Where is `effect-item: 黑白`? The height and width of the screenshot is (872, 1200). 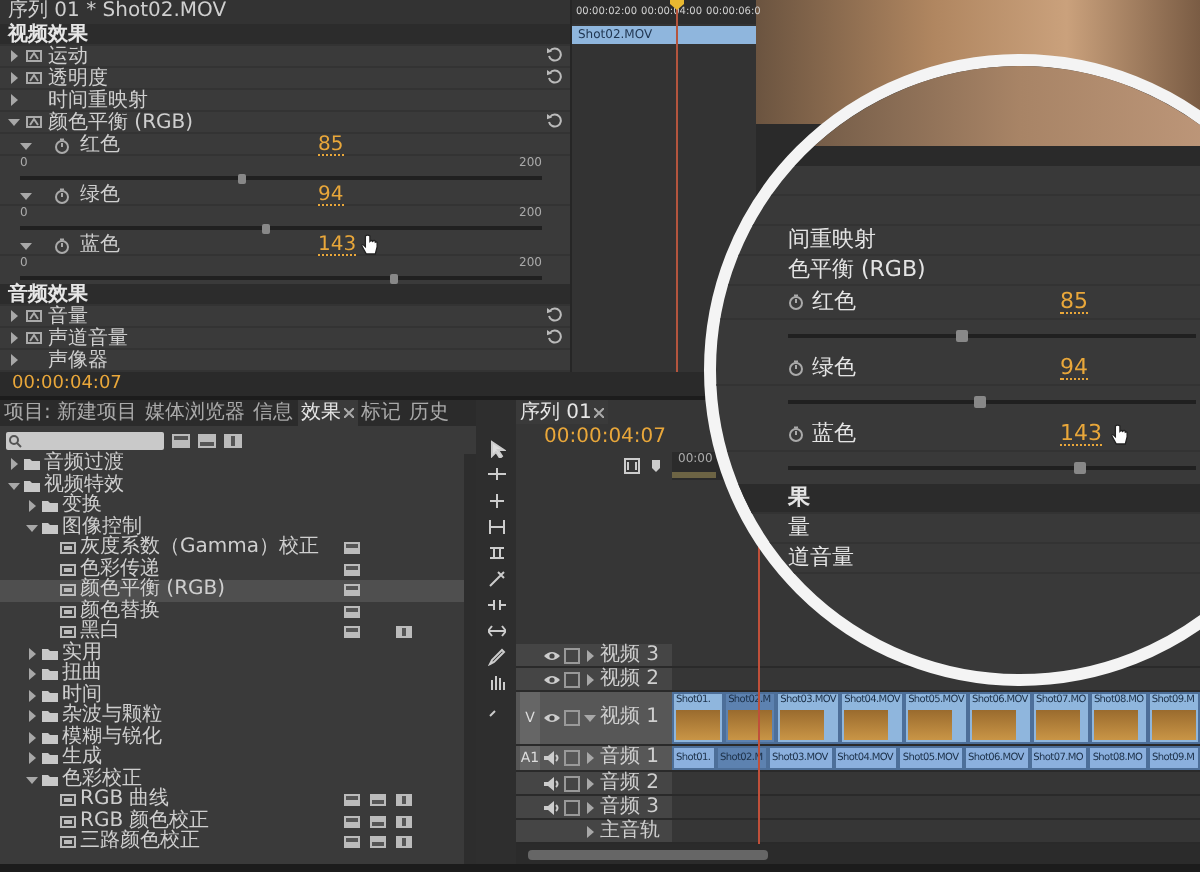
effect-item: 黑白 is located at coordinates (232, 632).